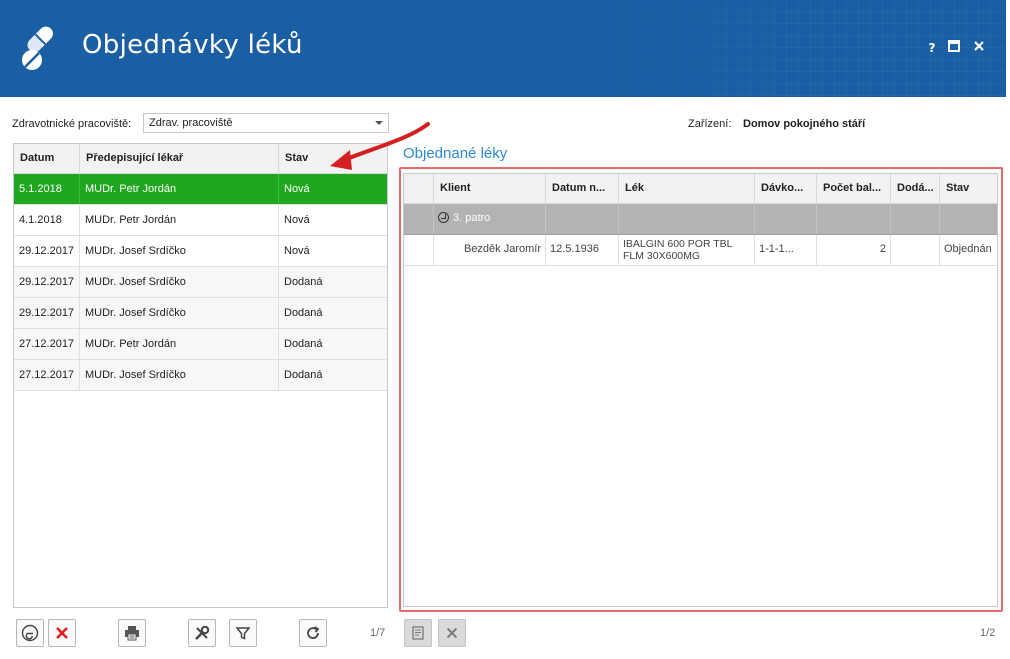 The width and height of the screenshot is (1010, 659). I want to click on cell-date: 4.1.2018, so click(47, 220).